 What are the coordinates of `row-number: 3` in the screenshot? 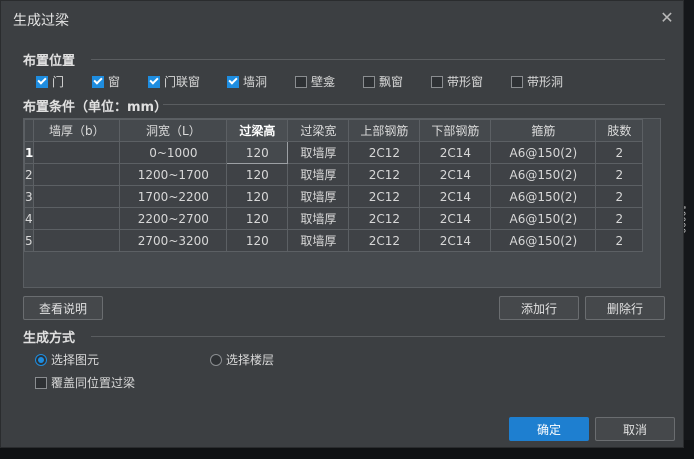 It's located at (29, 196).